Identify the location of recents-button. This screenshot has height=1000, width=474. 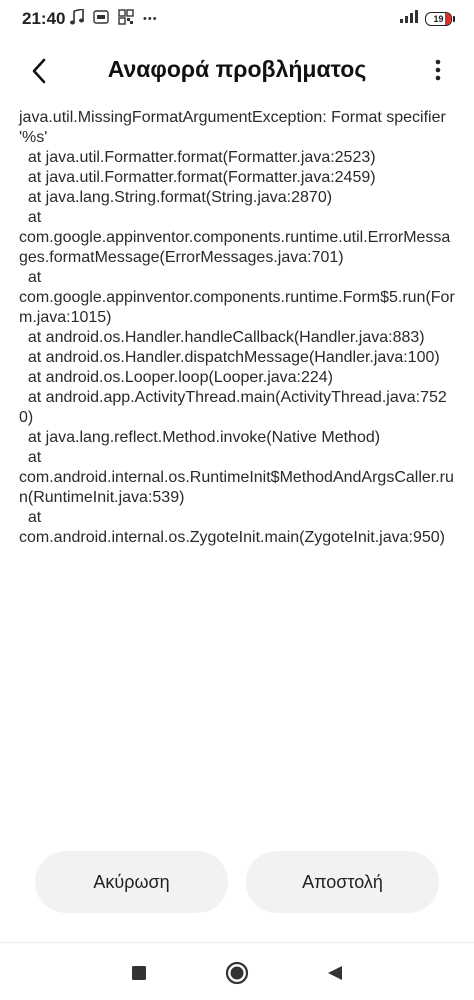
(139, 973).